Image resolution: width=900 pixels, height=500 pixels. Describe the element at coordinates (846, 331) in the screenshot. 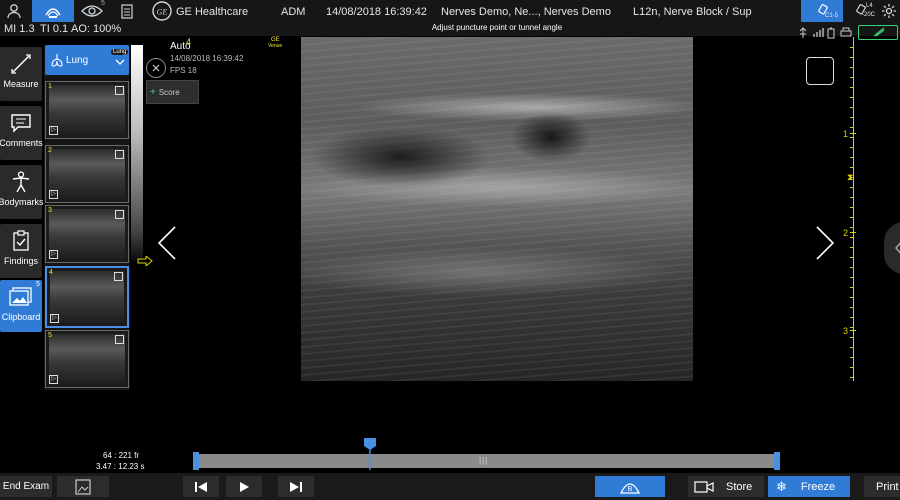

I see `depth-label-3: 3` at that location.